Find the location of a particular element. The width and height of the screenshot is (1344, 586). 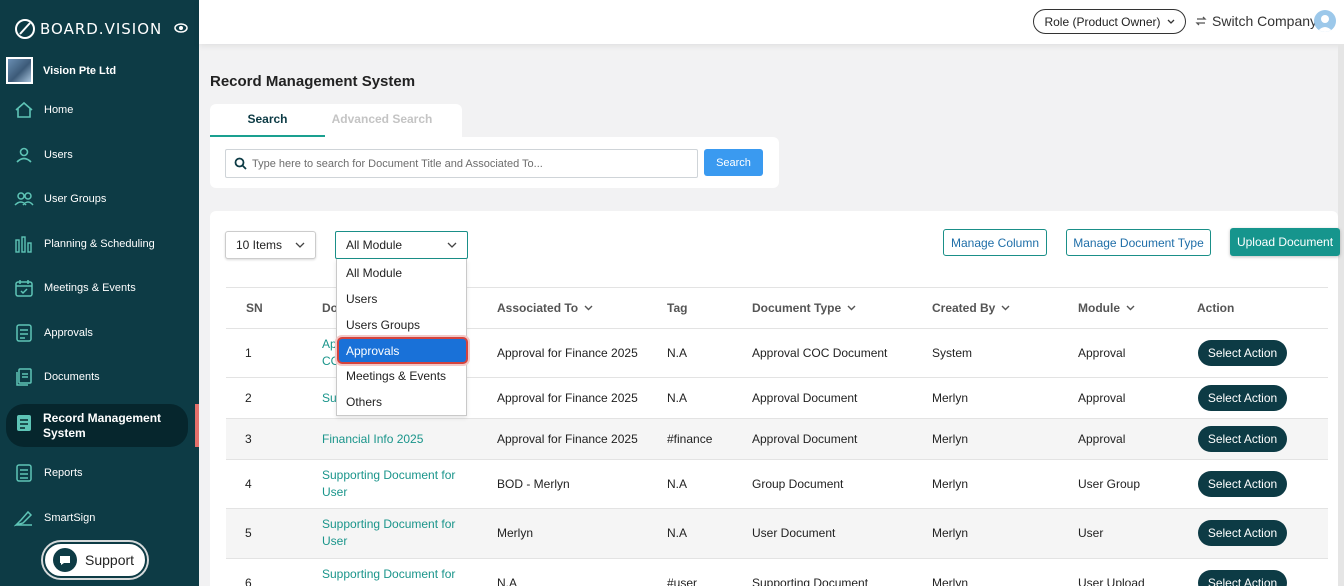

tab-advanced-search: Advanced Search is located at coordinates (382, 119).